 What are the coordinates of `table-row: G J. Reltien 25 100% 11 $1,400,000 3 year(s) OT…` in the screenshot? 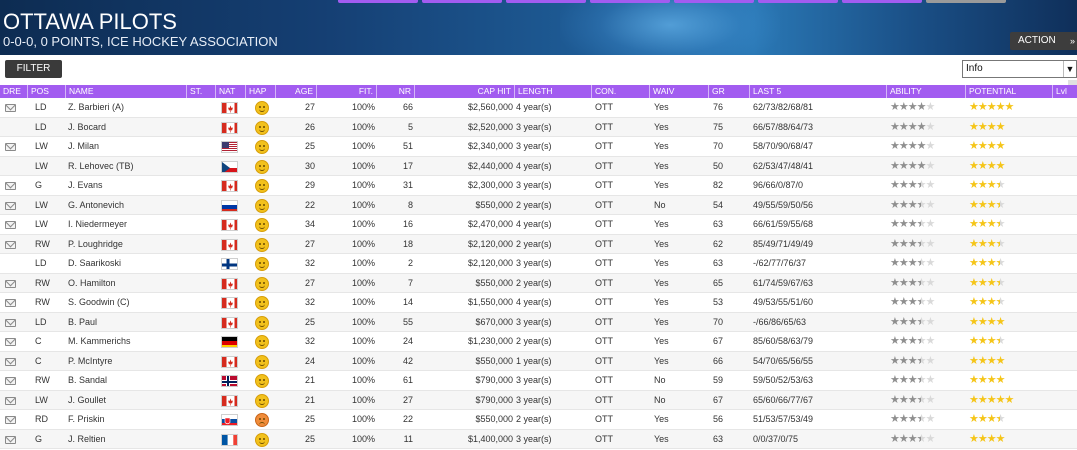 It's located at (538, 439).